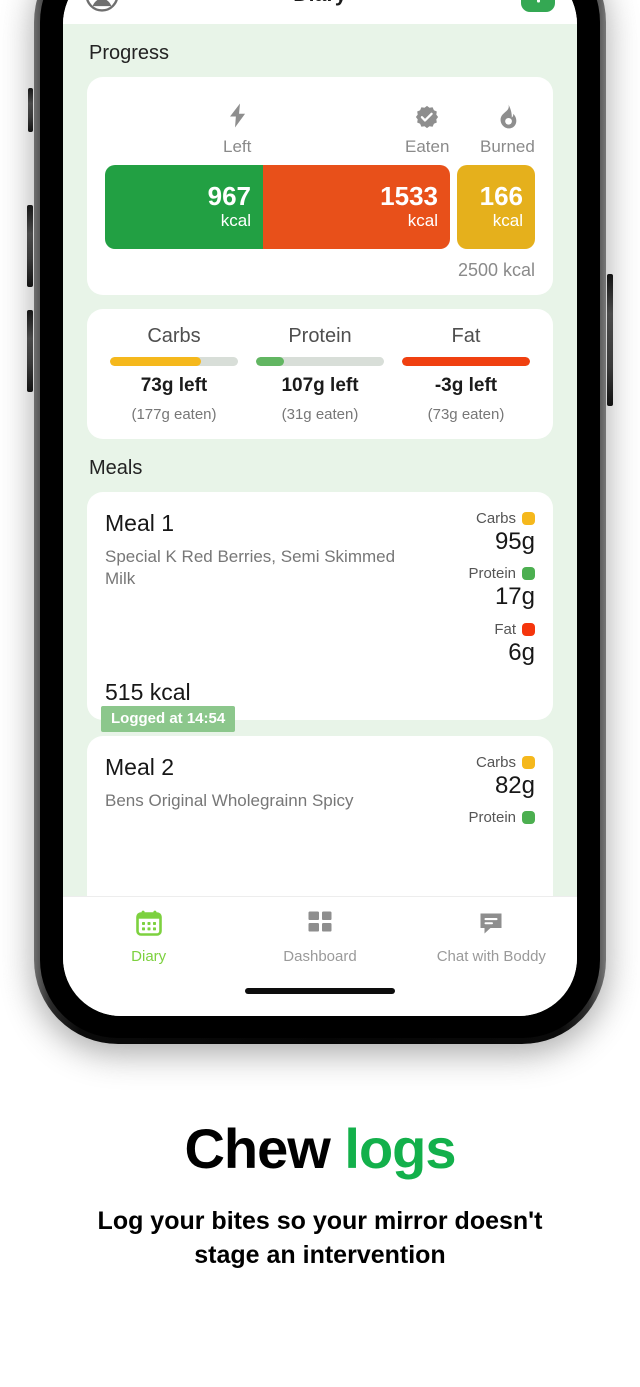 The width and height of the screenshot is (640, 1387). I want to click on tab-diary: Diary, so click(148, 937).